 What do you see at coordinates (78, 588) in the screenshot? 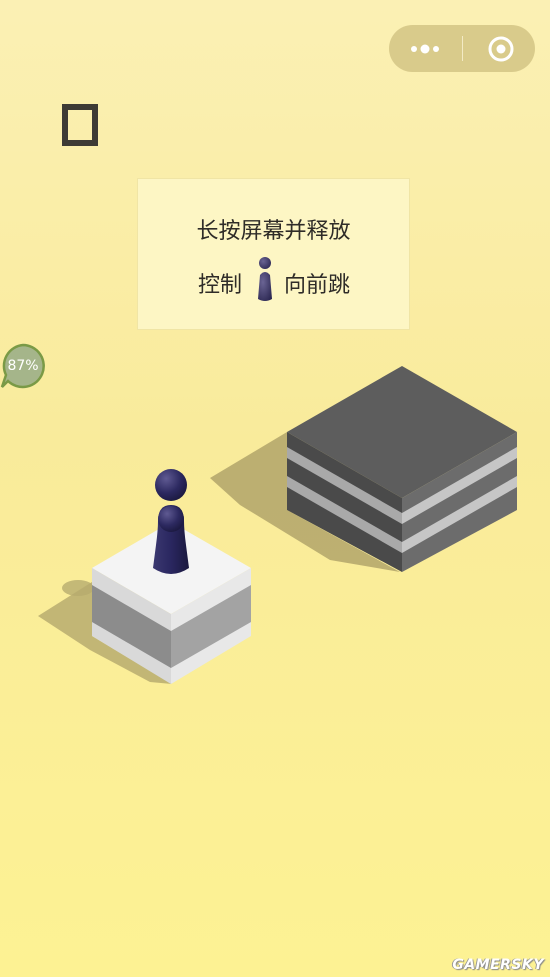
I see `player-shadow` at bounding box center [78, 588].